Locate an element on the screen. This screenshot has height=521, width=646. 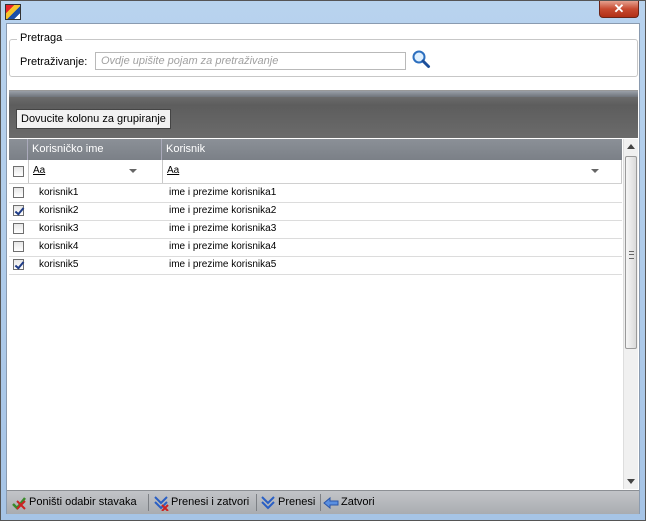
scrollbar-grip-icon is located at coordinates (631, 255).